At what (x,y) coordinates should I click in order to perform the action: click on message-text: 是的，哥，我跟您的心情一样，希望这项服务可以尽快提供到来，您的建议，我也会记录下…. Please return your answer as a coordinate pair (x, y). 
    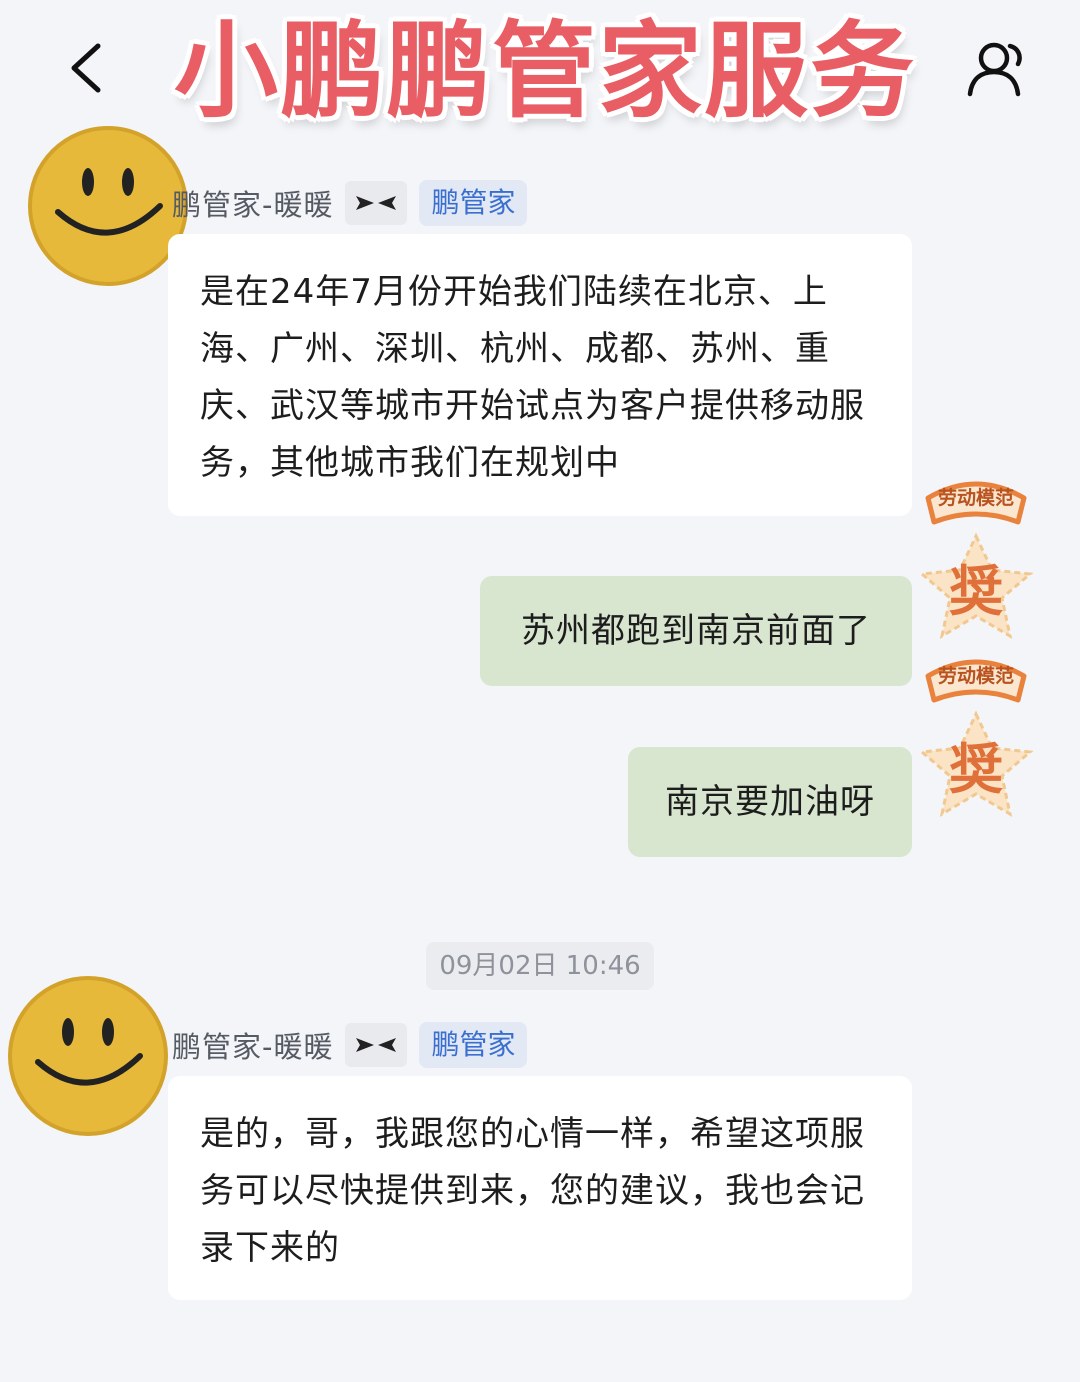
    Looking at the image, I should click on (532, 1191).